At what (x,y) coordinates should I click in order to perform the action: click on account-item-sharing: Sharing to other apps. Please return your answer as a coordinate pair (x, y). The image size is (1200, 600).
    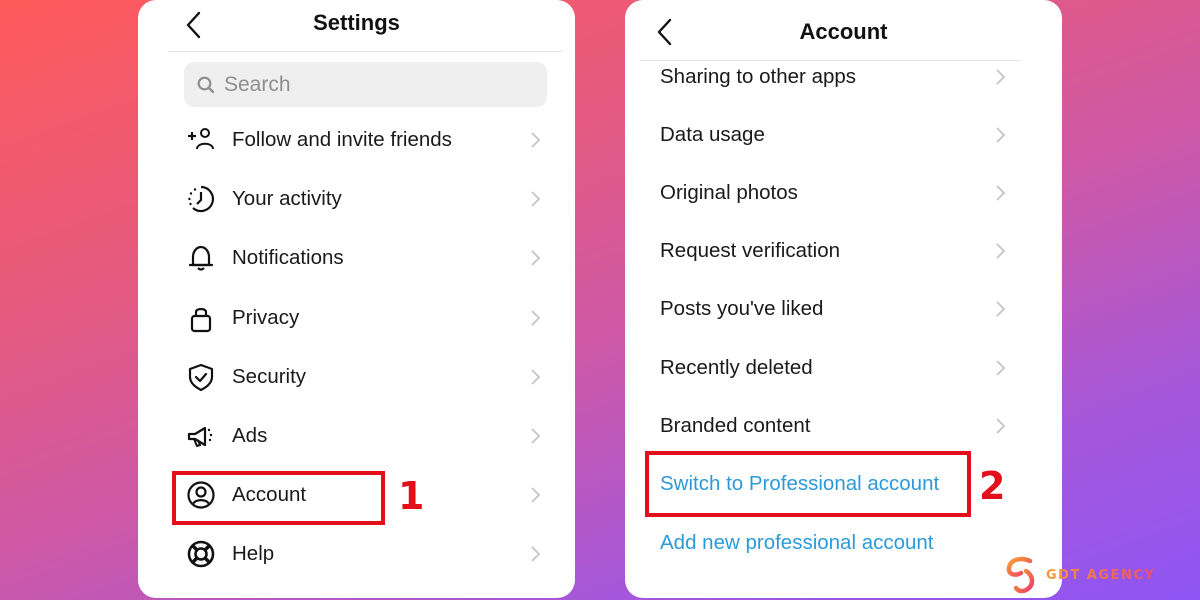
    Looking at the image, I should click on (843, 77).